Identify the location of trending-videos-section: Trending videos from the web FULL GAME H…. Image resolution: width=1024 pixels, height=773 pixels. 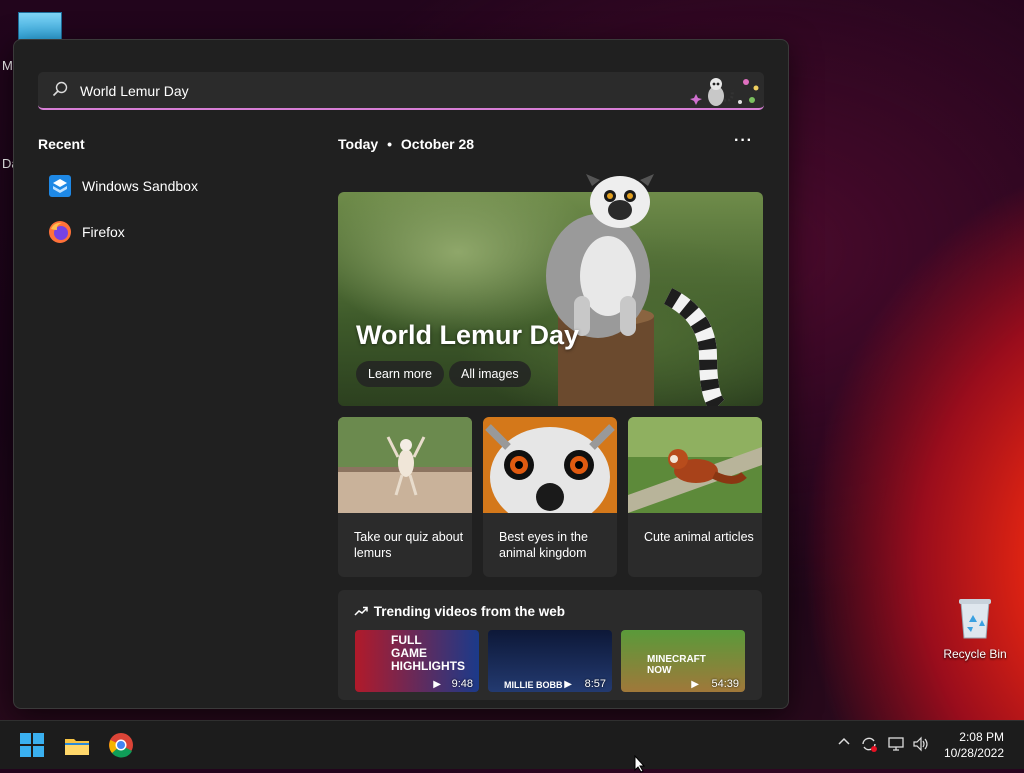
(550, 645).